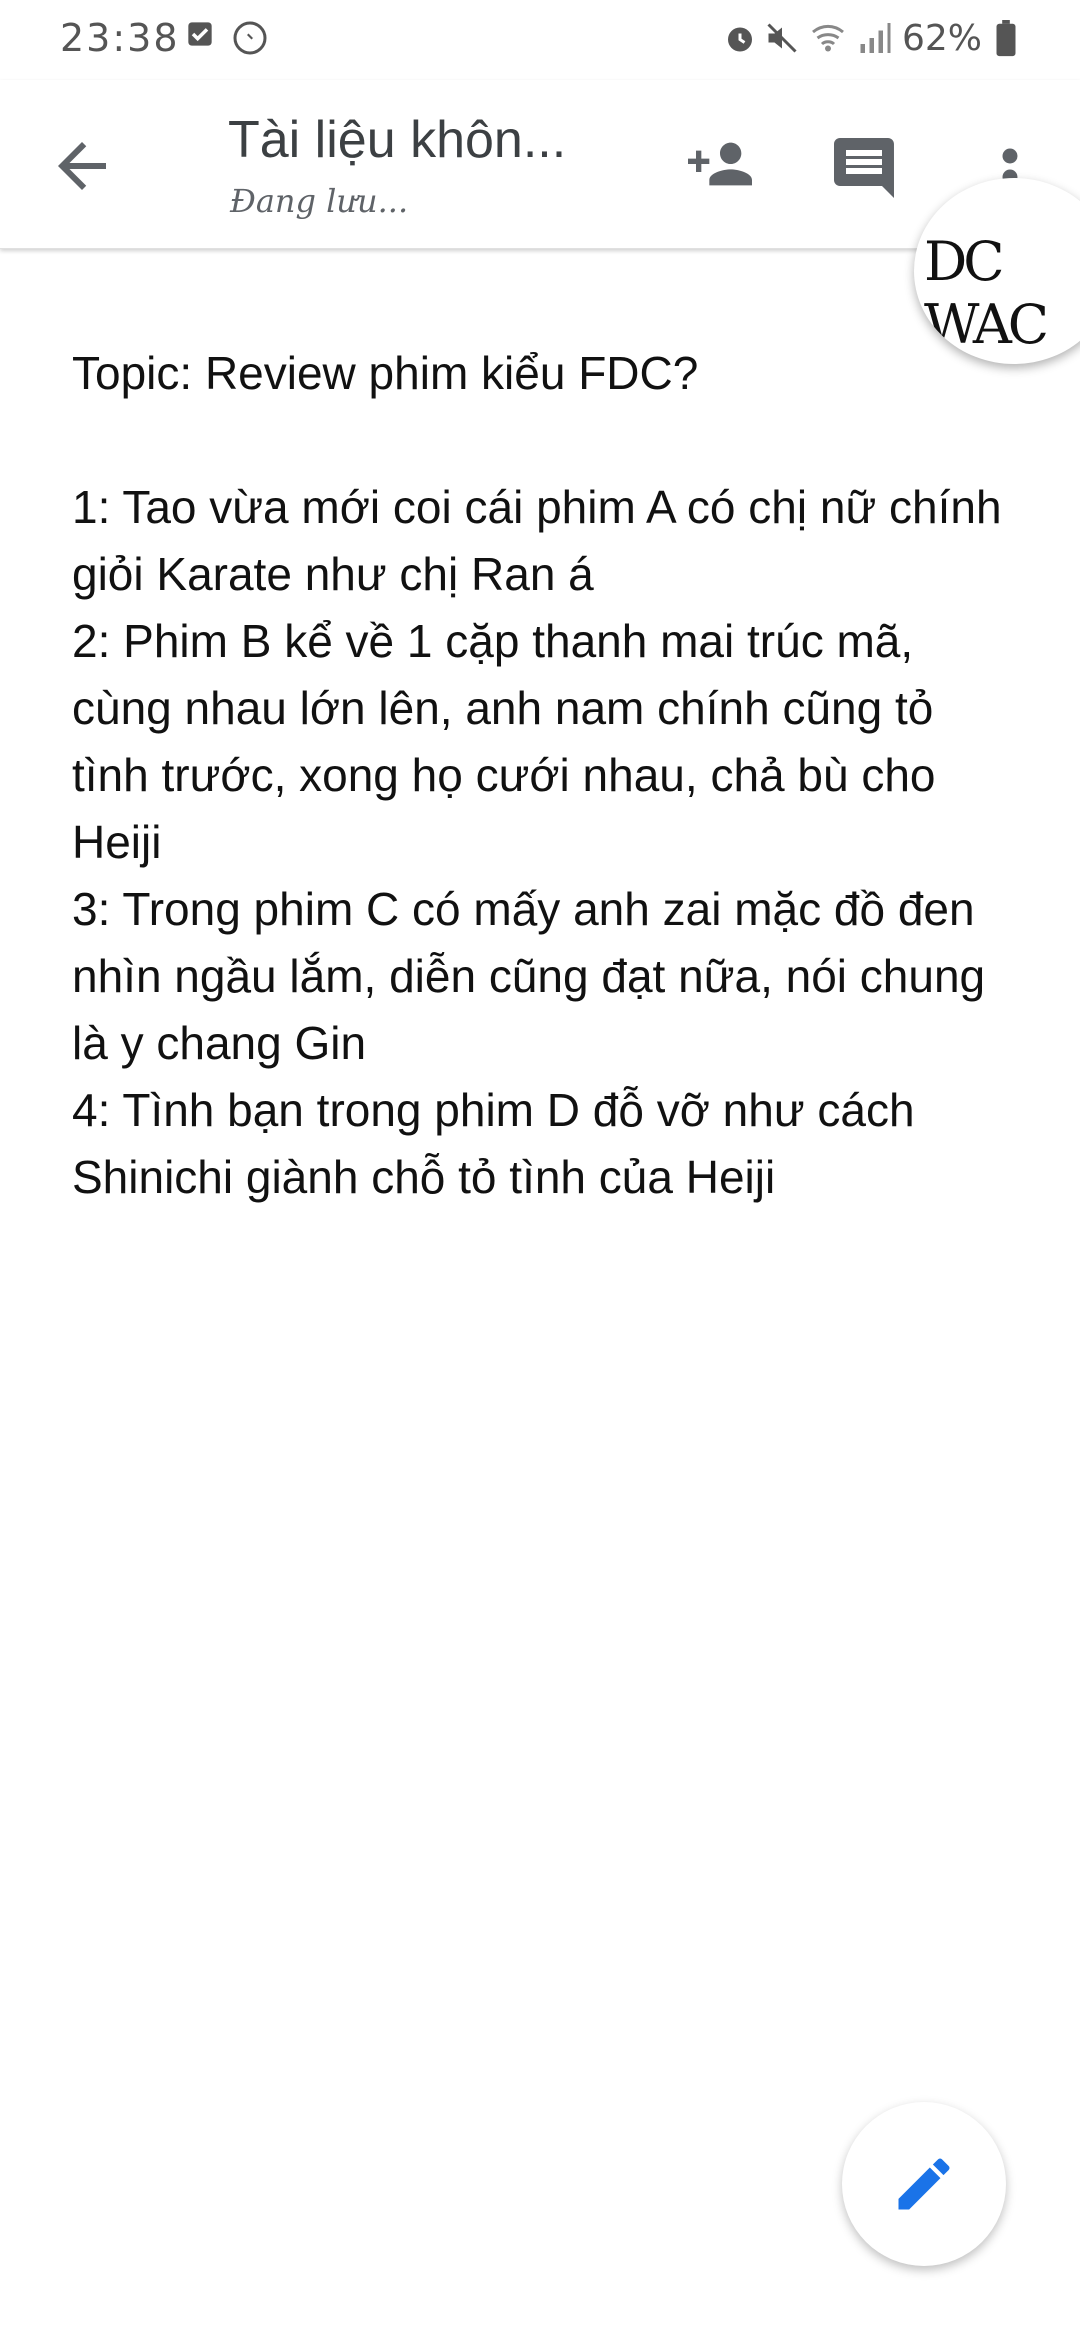  What do you see at coordinates (828, 40) in the screenshot?
I see `wifi-icon` at bounding box center [828, 40].